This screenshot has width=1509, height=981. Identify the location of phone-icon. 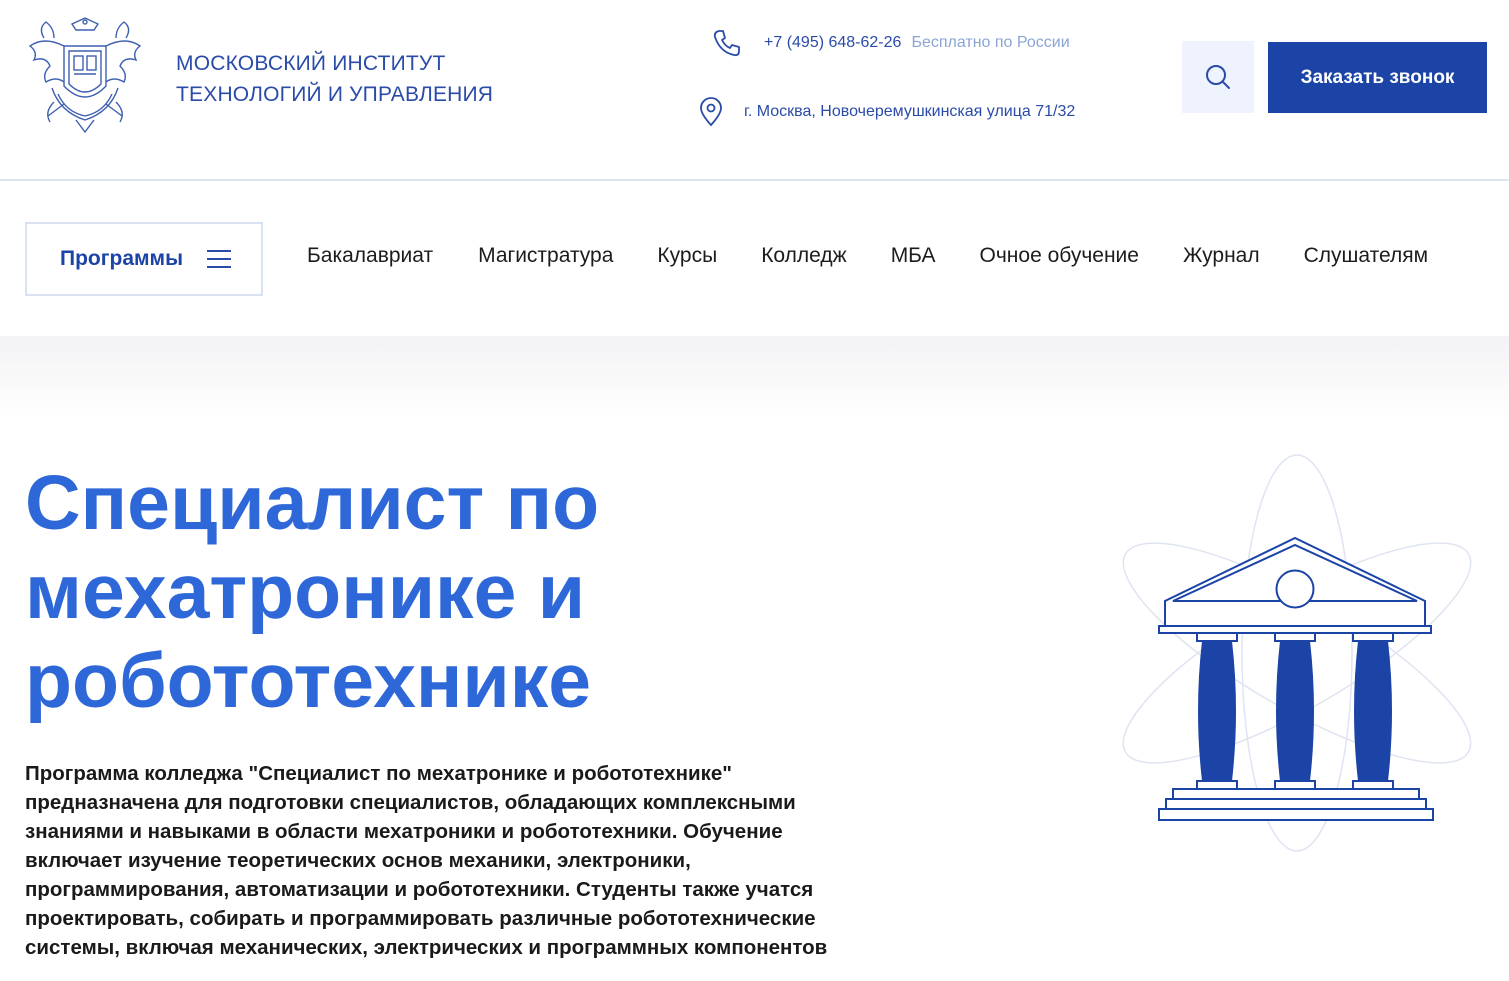
(726, 43).